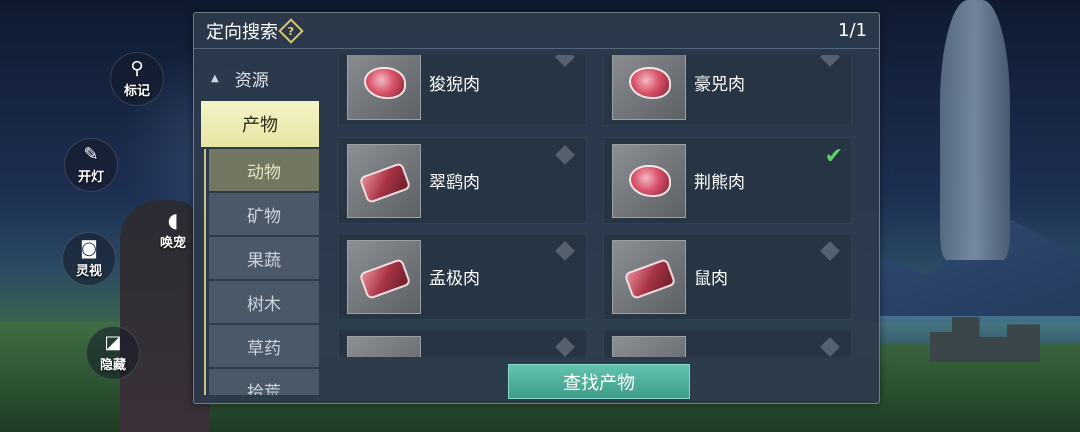  Describe the element at coordinates (264, 346) in the screenshot. I see `subcategory-herbs: 草药` at that location.